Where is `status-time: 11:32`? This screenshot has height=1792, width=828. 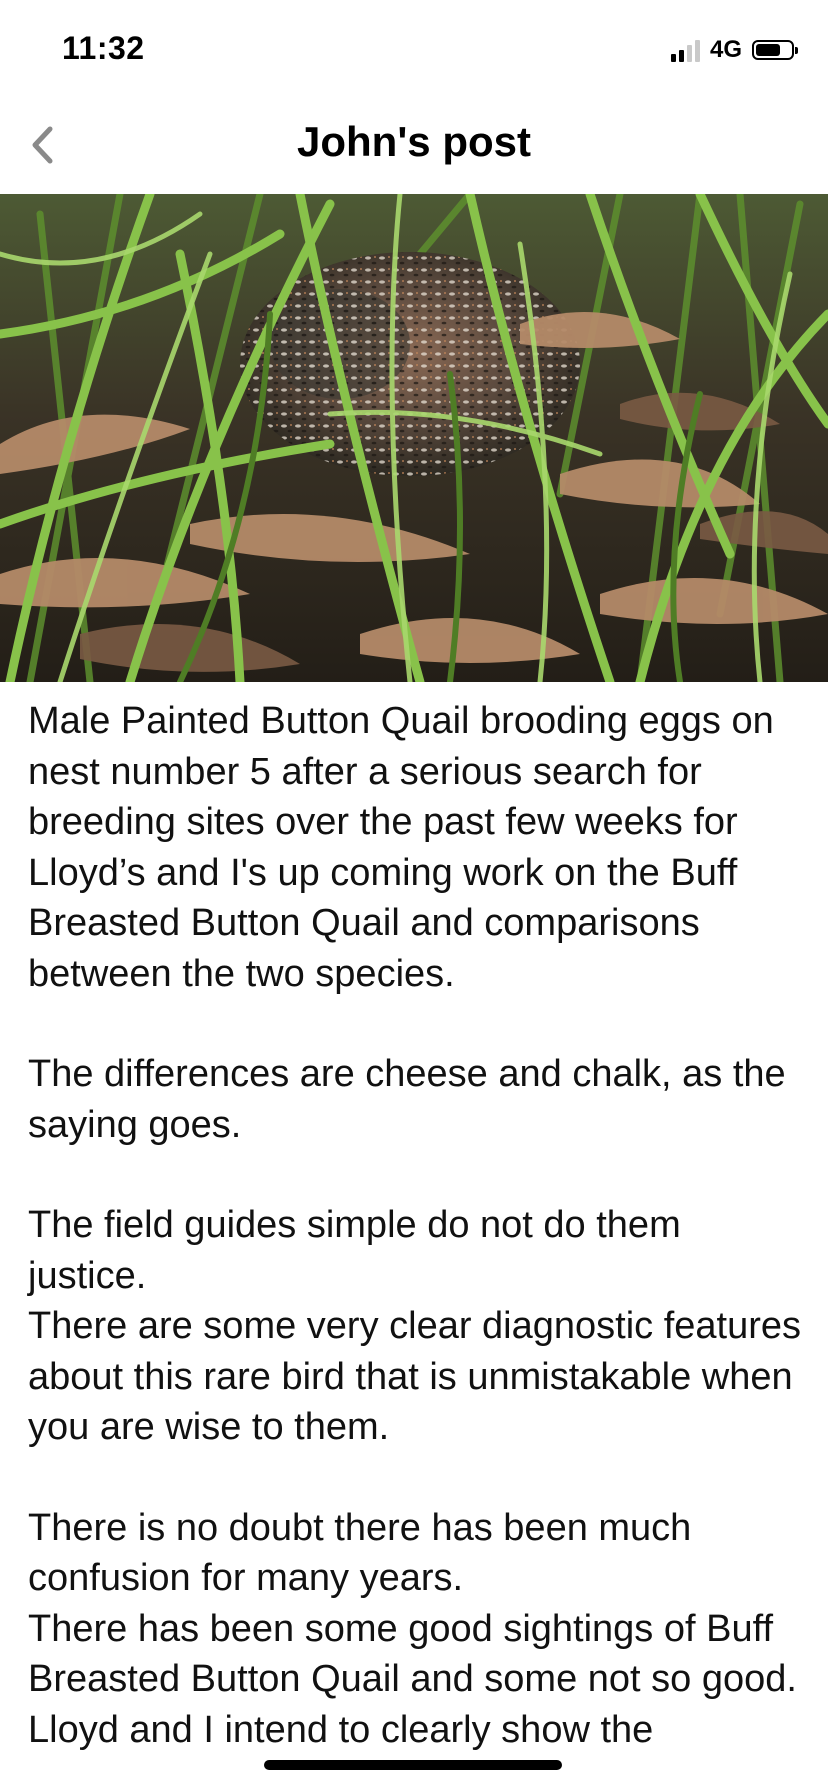
status-time: 11:32 is located at coordinates (103, 48).